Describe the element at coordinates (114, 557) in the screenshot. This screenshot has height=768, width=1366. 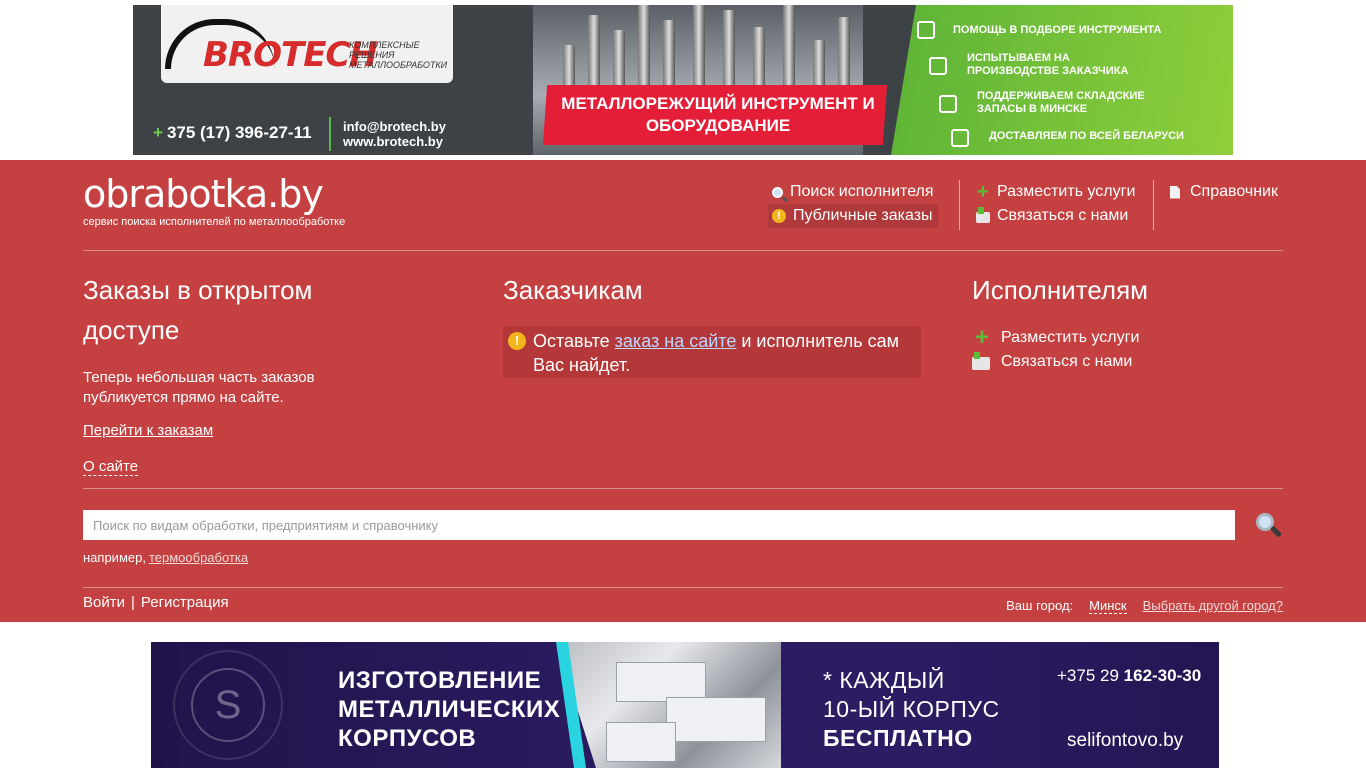
I see `example-label: например,` at that location.